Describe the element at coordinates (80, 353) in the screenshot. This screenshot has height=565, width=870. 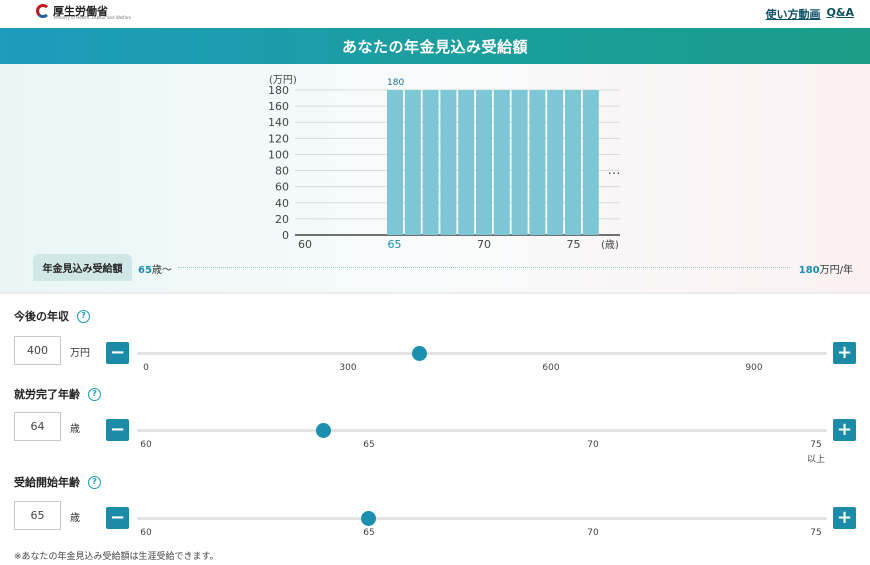
I see `income-unit: 万円` at that location.